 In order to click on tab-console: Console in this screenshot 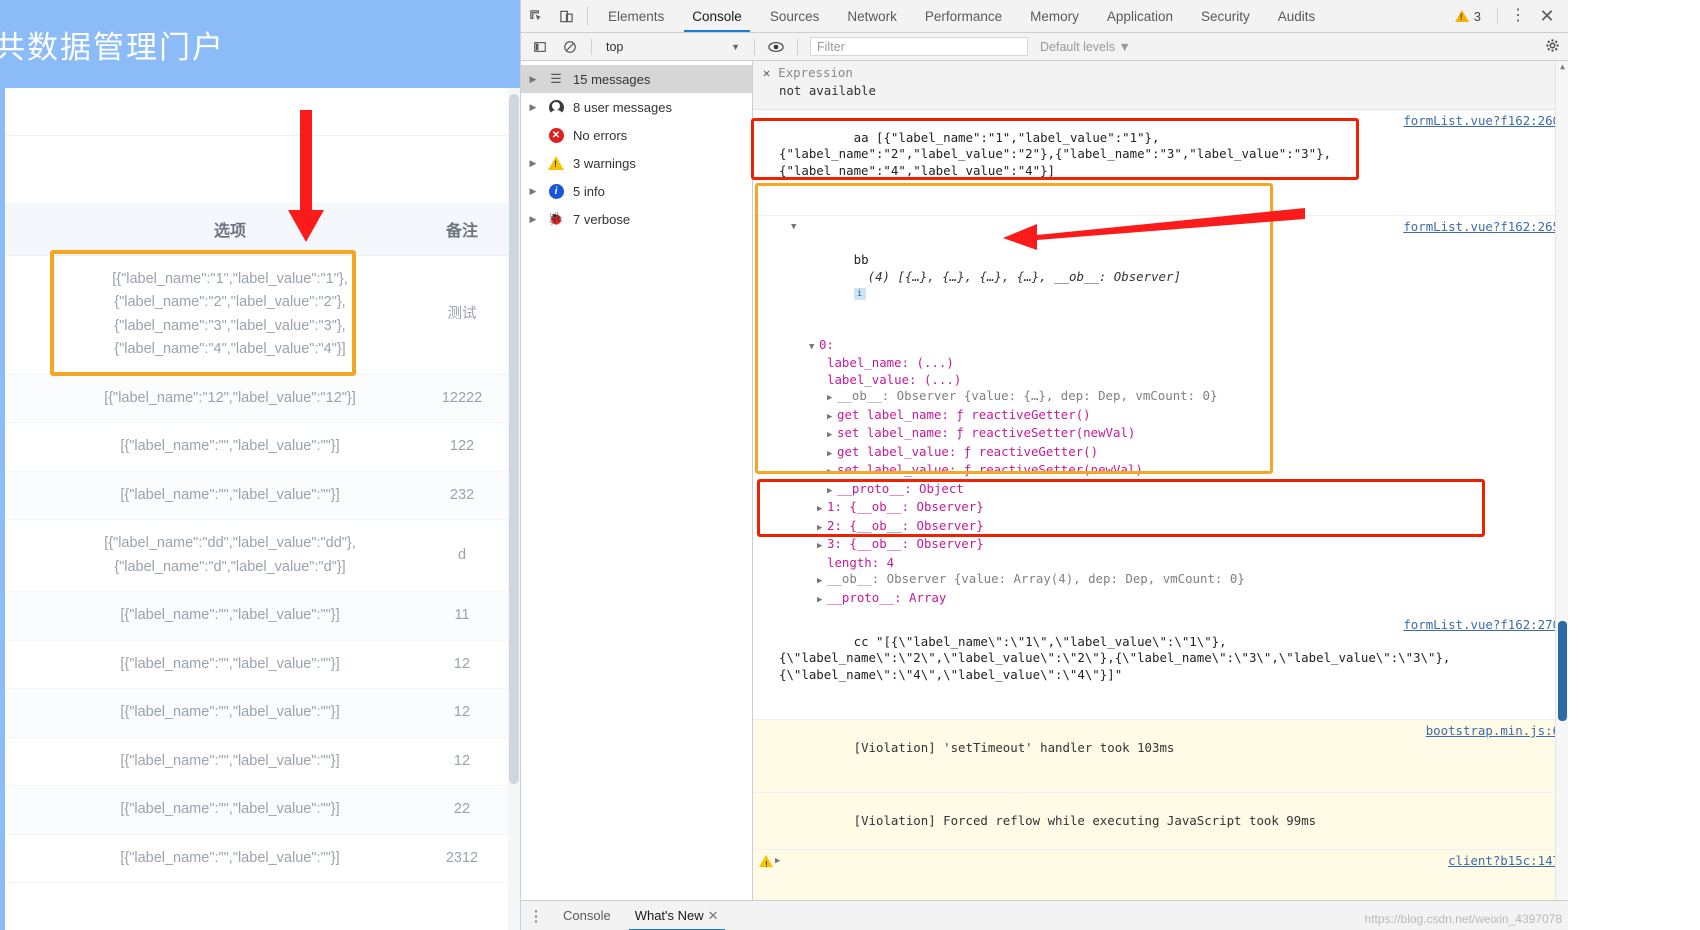, I will do `click(717, 16)`.